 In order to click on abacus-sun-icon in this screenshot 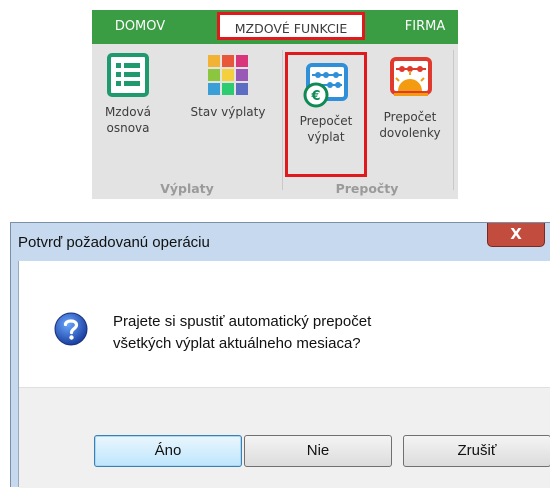, I will do `click(411, 76)`.